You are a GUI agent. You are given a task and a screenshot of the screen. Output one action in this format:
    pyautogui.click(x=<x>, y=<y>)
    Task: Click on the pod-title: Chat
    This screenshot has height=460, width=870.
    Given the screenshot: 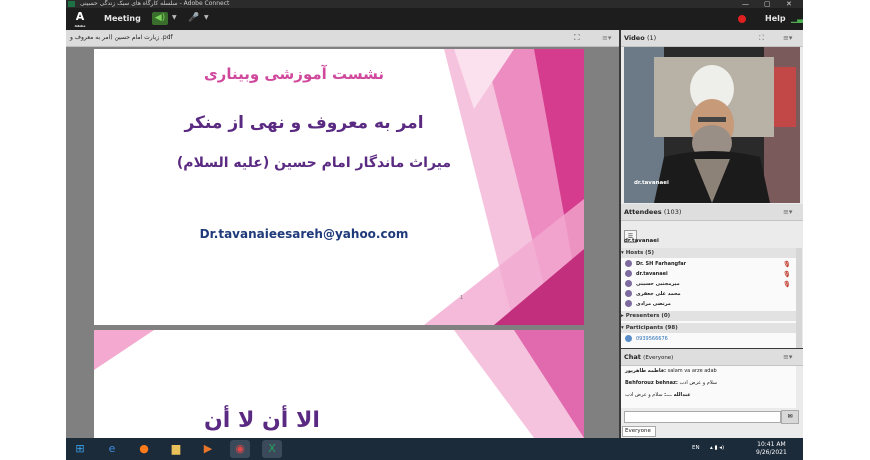 What is the action you would take?
    pyautogui.click(x=632, y=357)
    